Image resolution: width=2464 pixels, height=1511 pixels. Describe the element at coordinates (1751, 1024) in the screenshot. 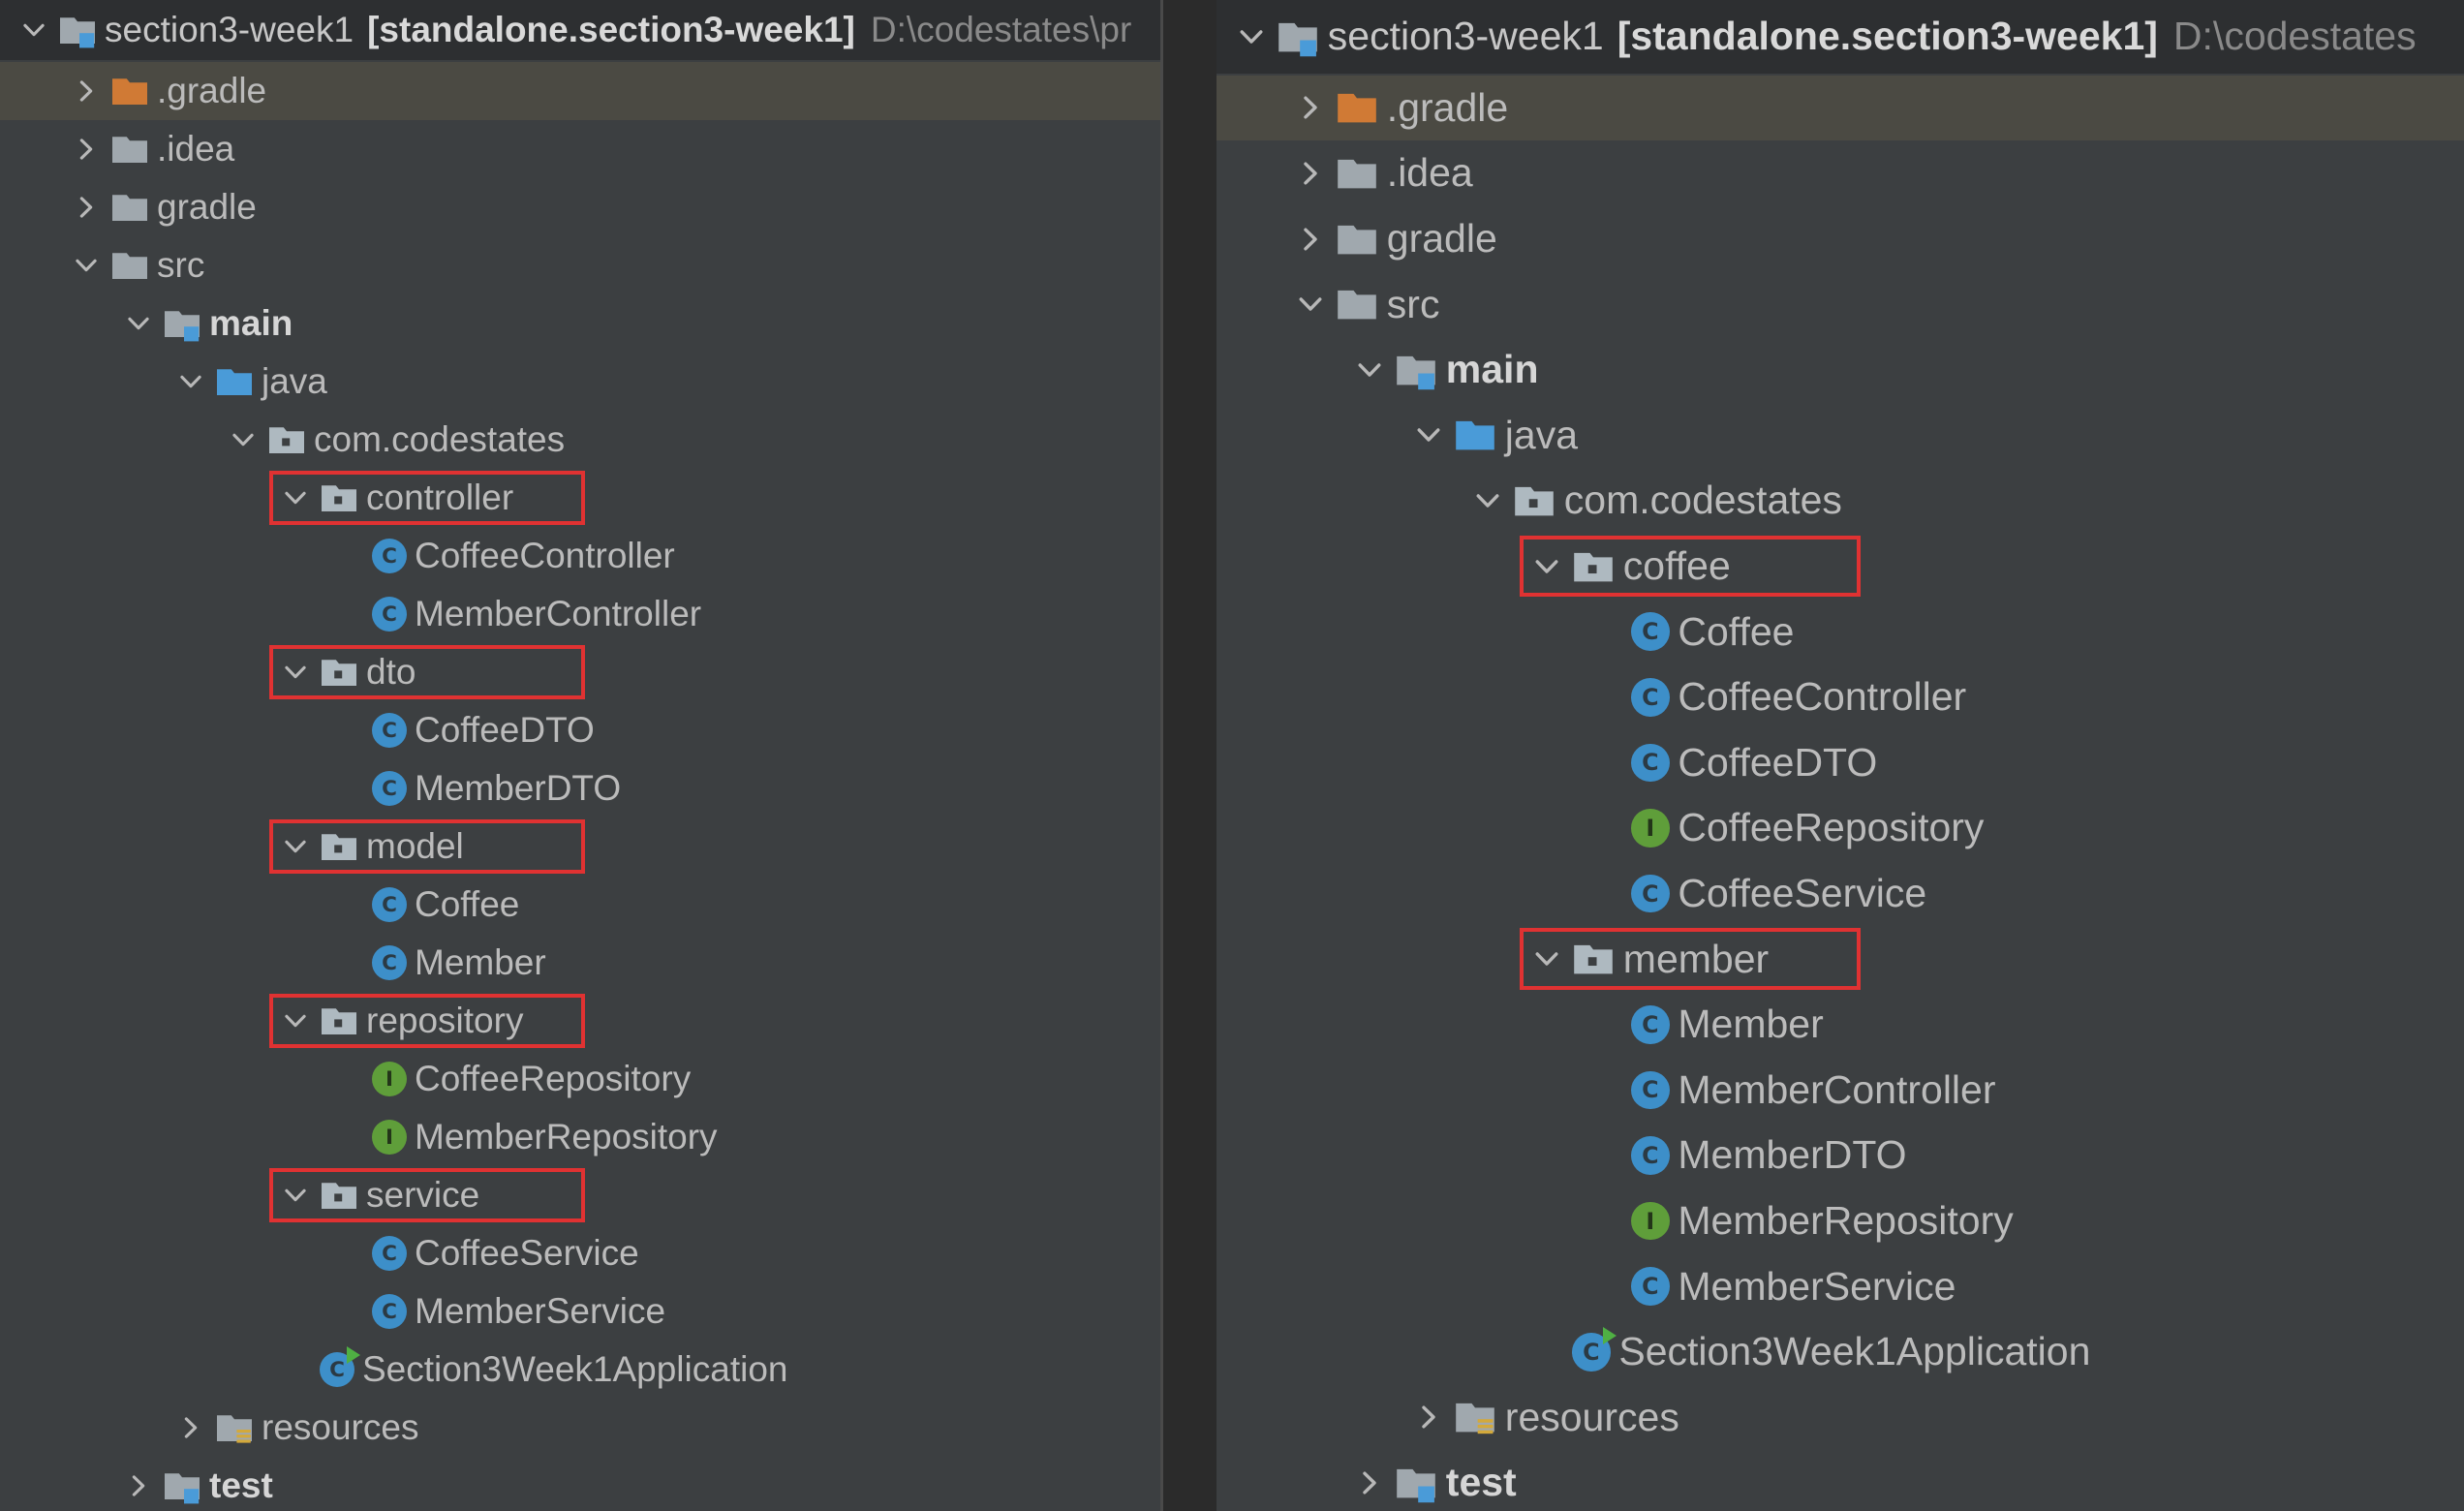

I see `tree-item-label: Member` at that location.